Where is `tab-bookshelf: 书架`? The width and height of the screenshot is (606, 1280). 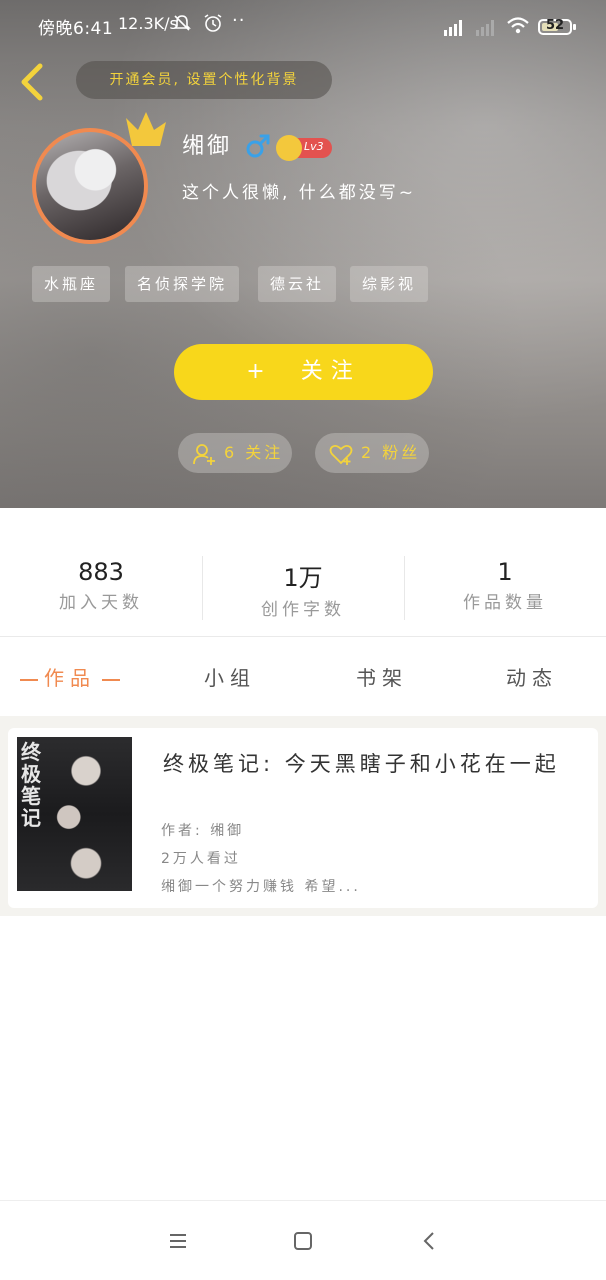
tab-bookshelf: 书架 is located at coordinates (382, 676).